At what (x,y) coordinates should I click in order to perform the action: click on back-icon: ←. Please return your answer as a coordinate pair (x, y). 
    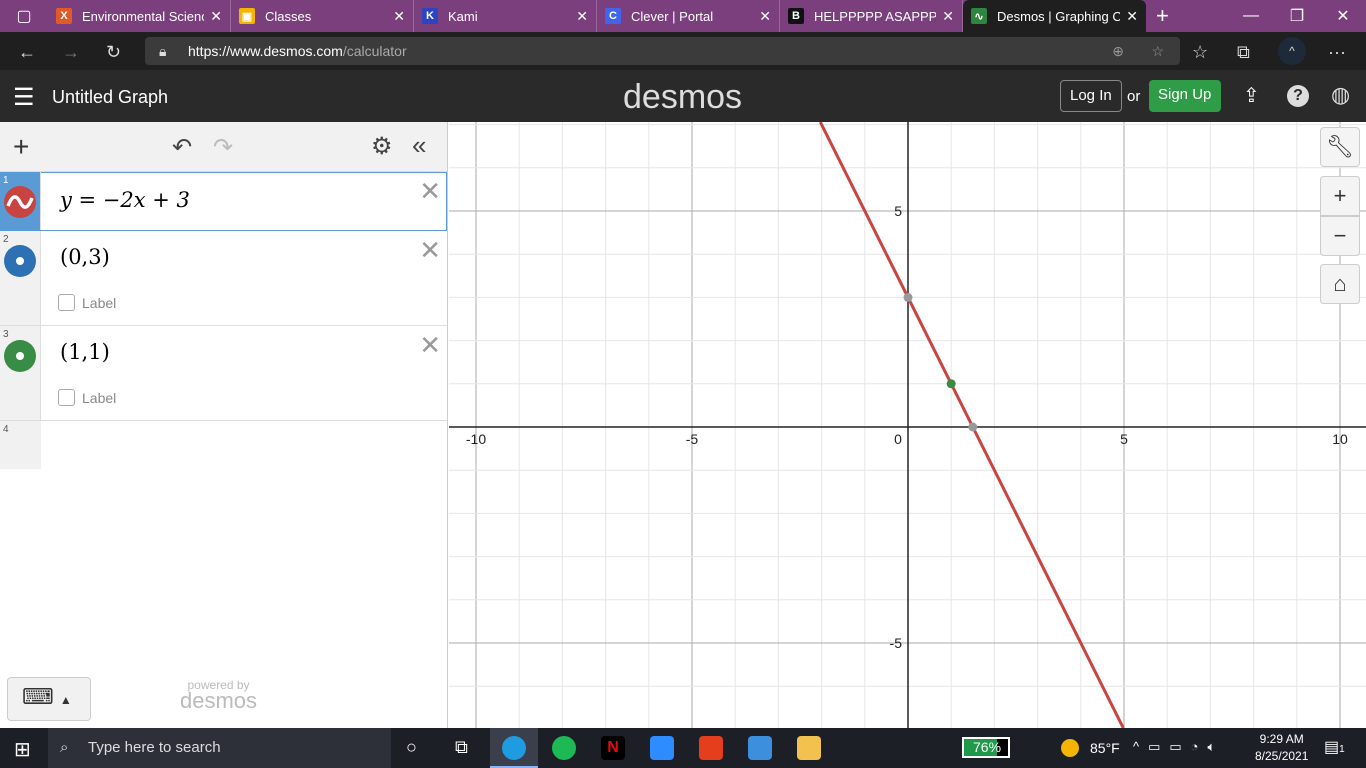
    Looking at the image, I should click on (27, 52).